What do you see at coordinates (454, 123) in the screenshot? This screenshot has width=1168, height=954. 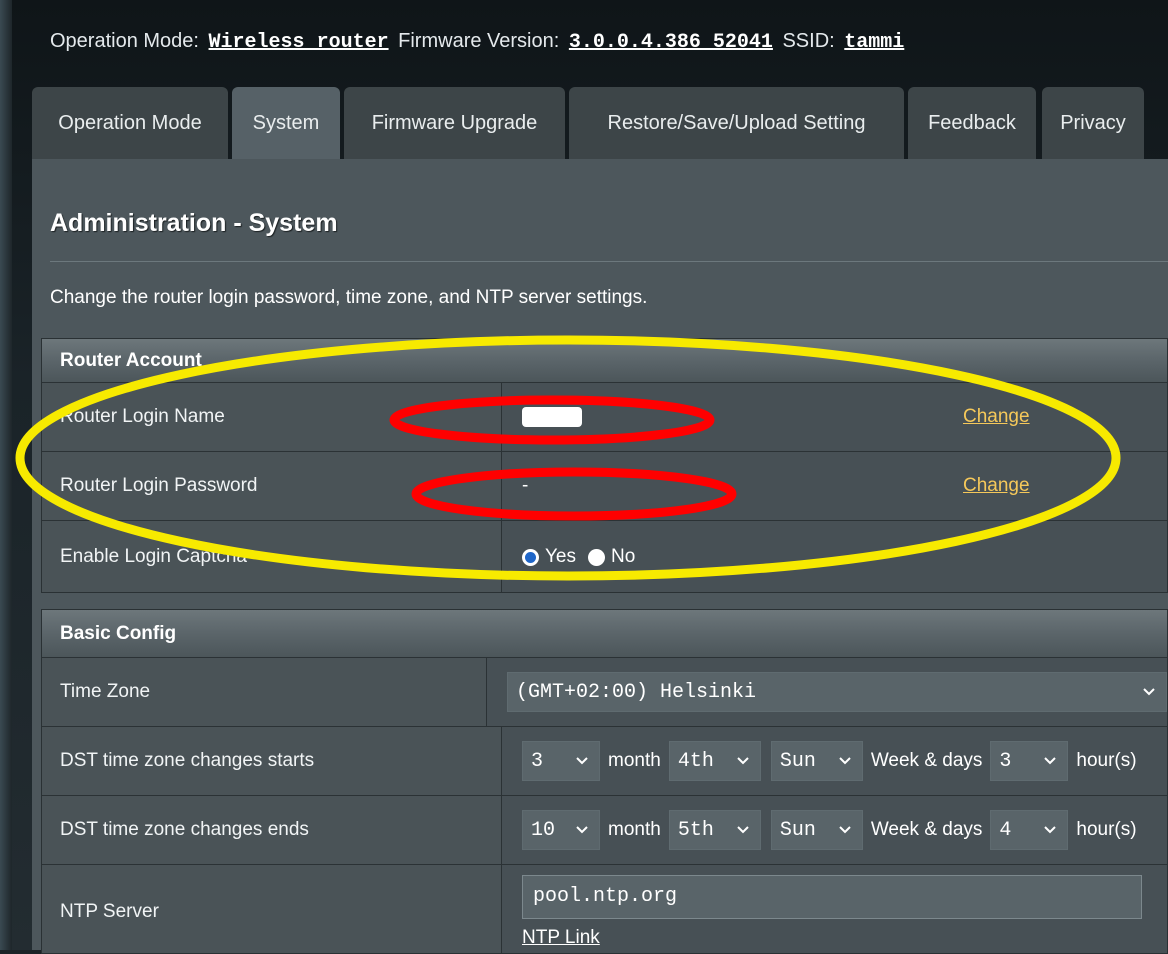 I see `tab-firmware-upgrade: Firmware Upgrade` at bounding box center [454, 123].